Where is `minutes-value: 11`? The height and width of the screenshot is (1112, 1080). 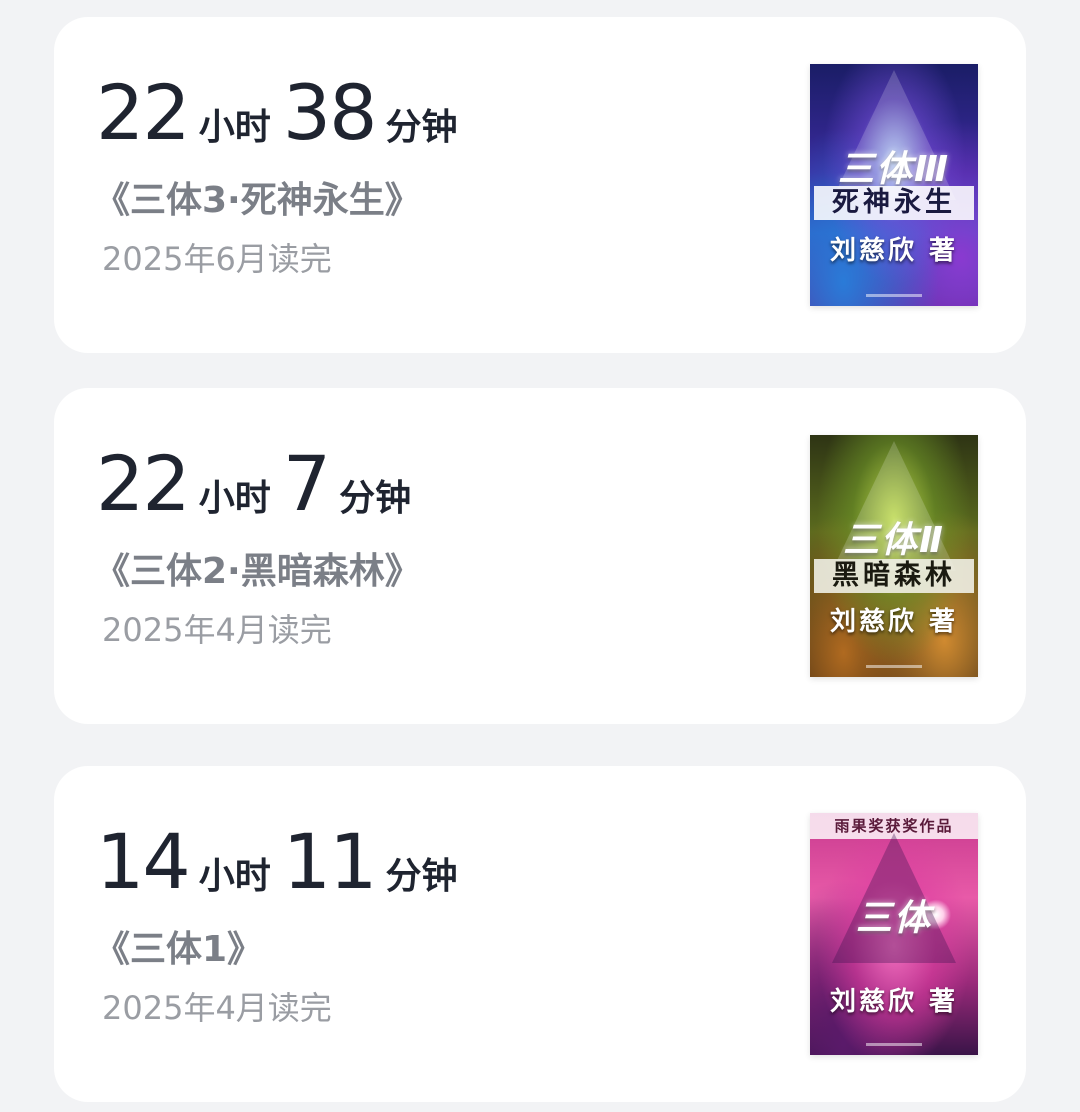
minutes-value: 11 is located at coordinates (330, 861).